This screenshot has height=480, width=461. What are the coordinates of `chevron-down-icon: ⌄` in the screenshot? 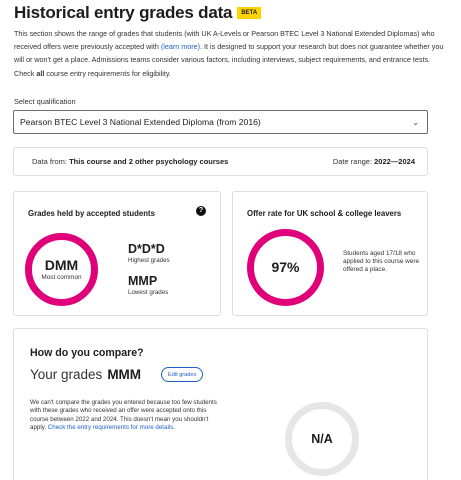 It's located at (415, 122).